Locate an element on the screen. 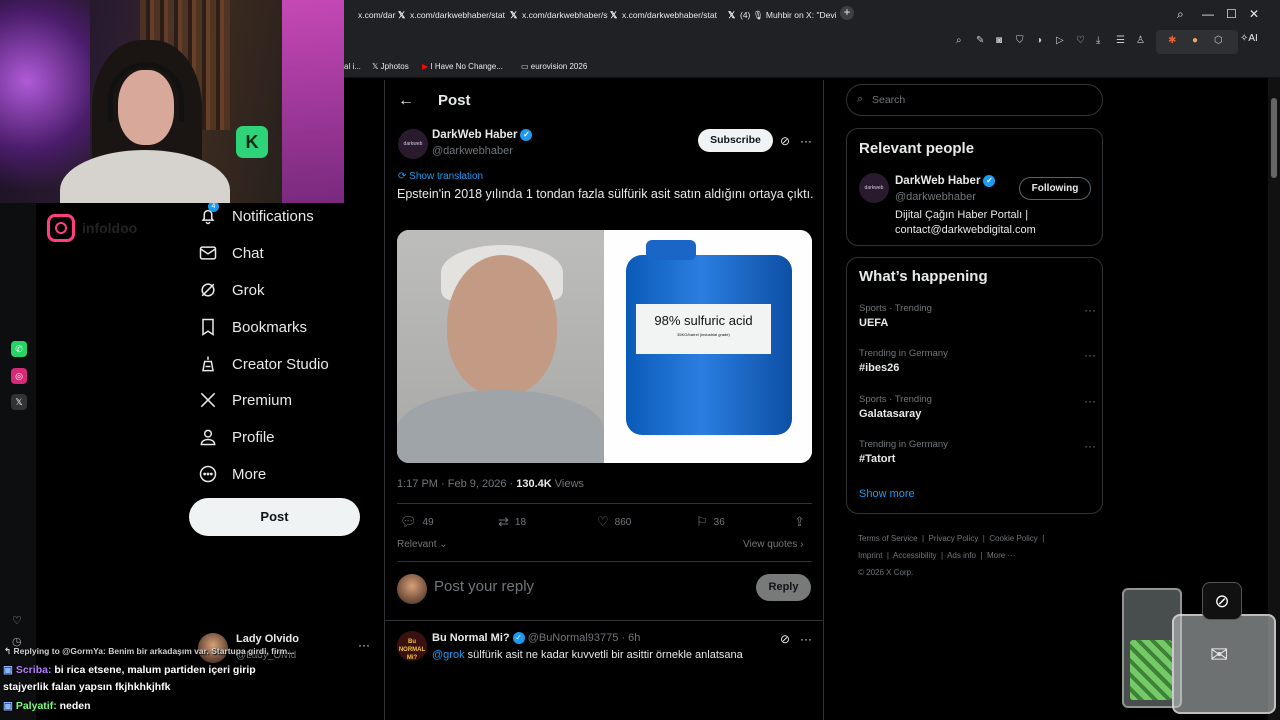  back-arrow-icon: ← is located at coordinates (406, 101).